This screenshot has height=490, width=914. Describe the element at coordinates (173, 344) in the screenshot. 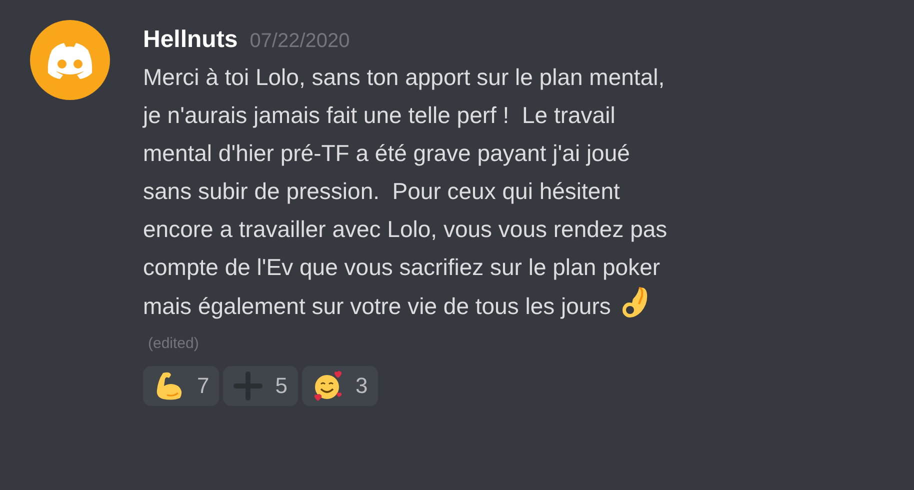

I see `edited-label: (edited)` at that location.